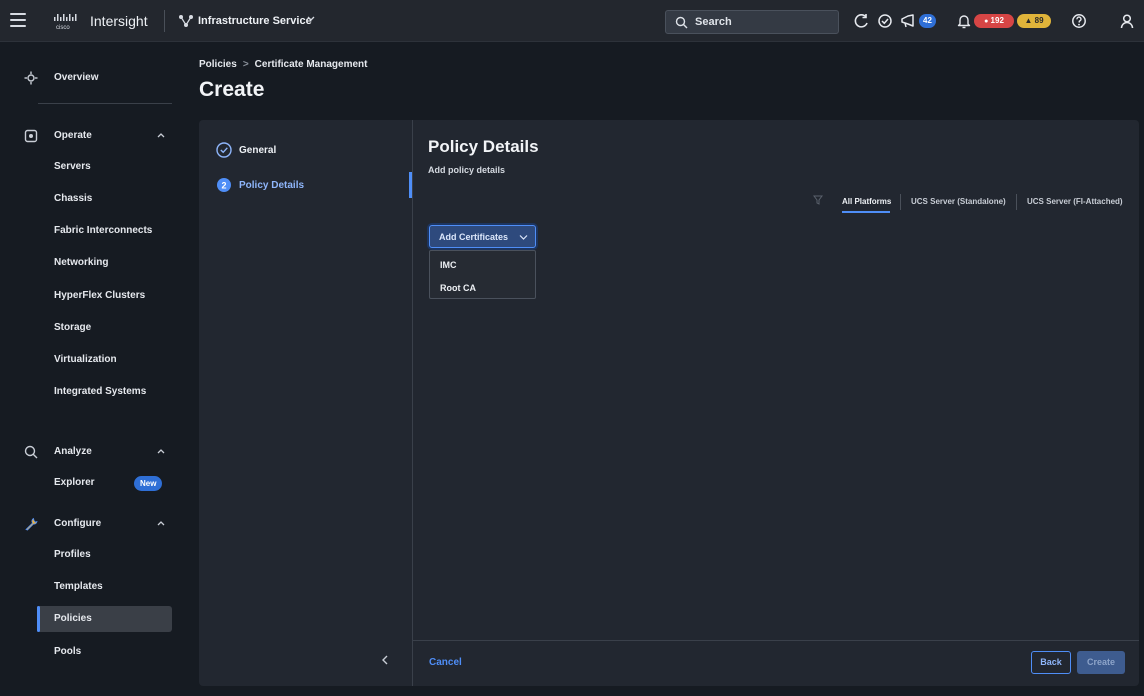 This screenshot has width=1144, height=696. I want to click on app-brand: Intersight, so click(119, 21).